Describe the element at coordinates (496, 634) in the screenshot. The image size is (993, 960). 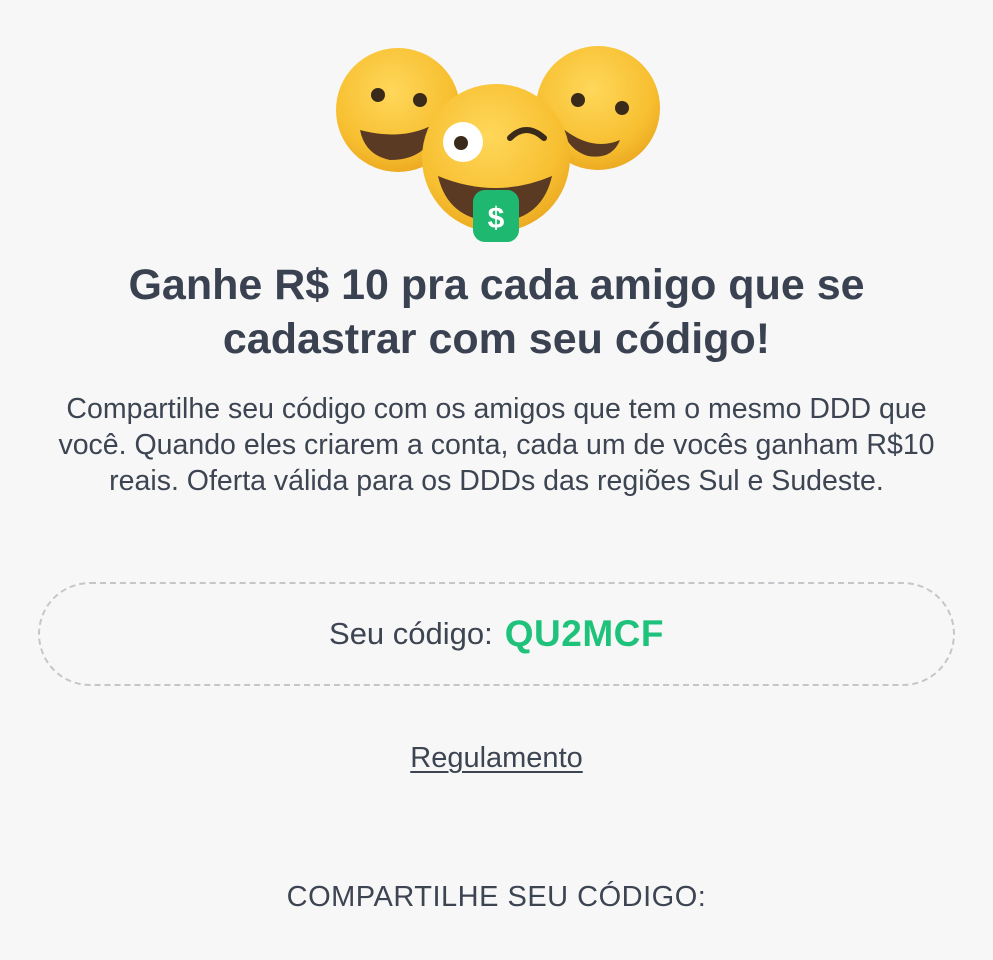
I see `referral-code-box: Seu código: QU2MCF` at that location.